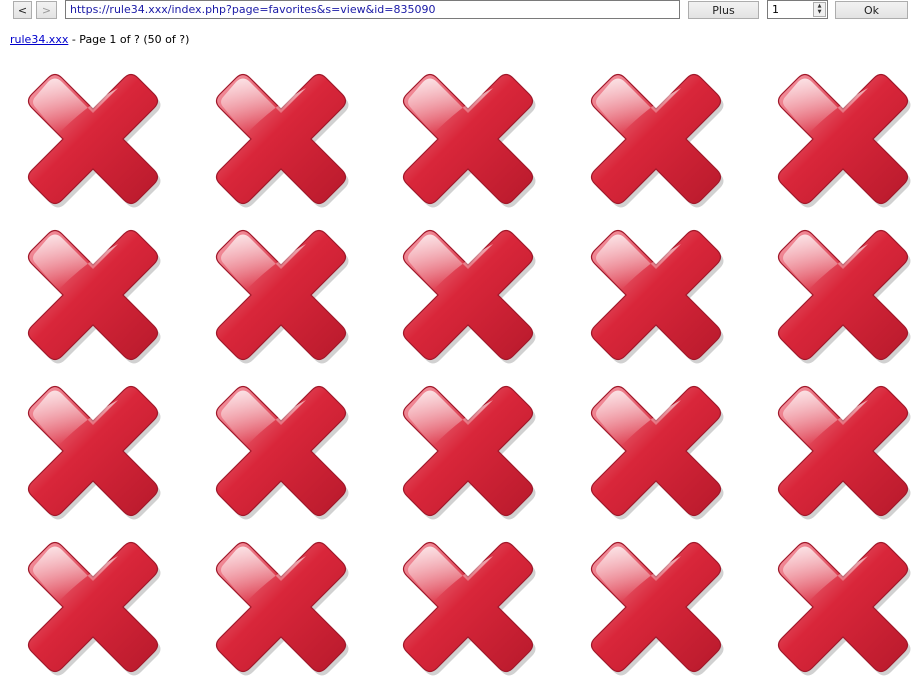 The image size is (919, 682). I want to click on plus-button: Plus, so click(723, 10).